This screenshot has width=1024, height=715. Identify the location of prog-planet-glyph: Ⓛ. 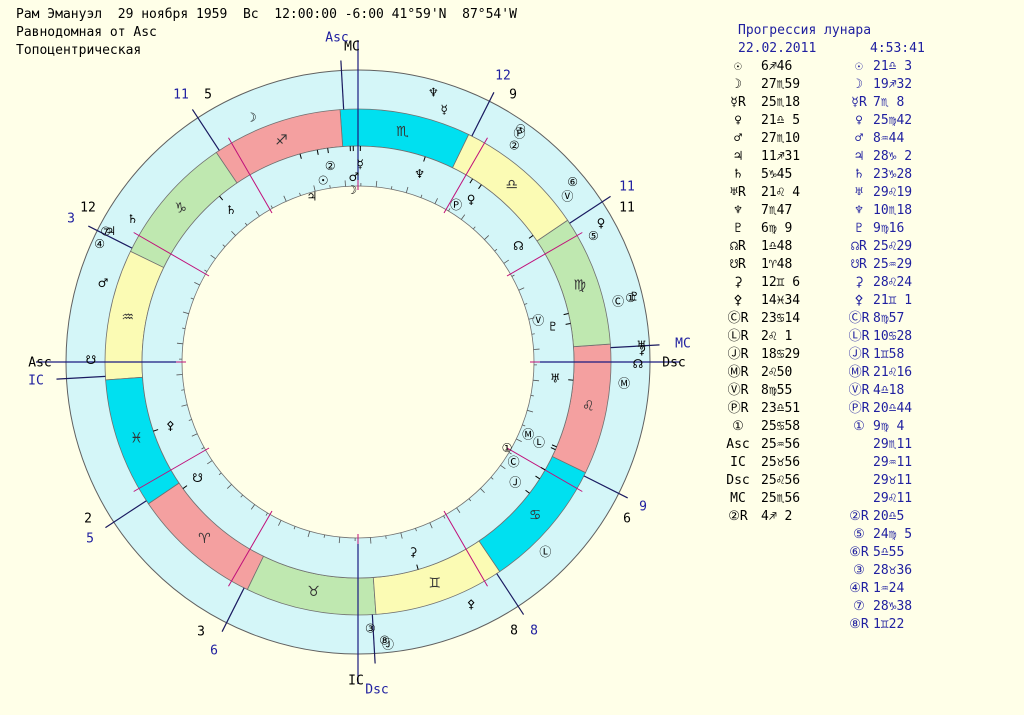
(545, 552).